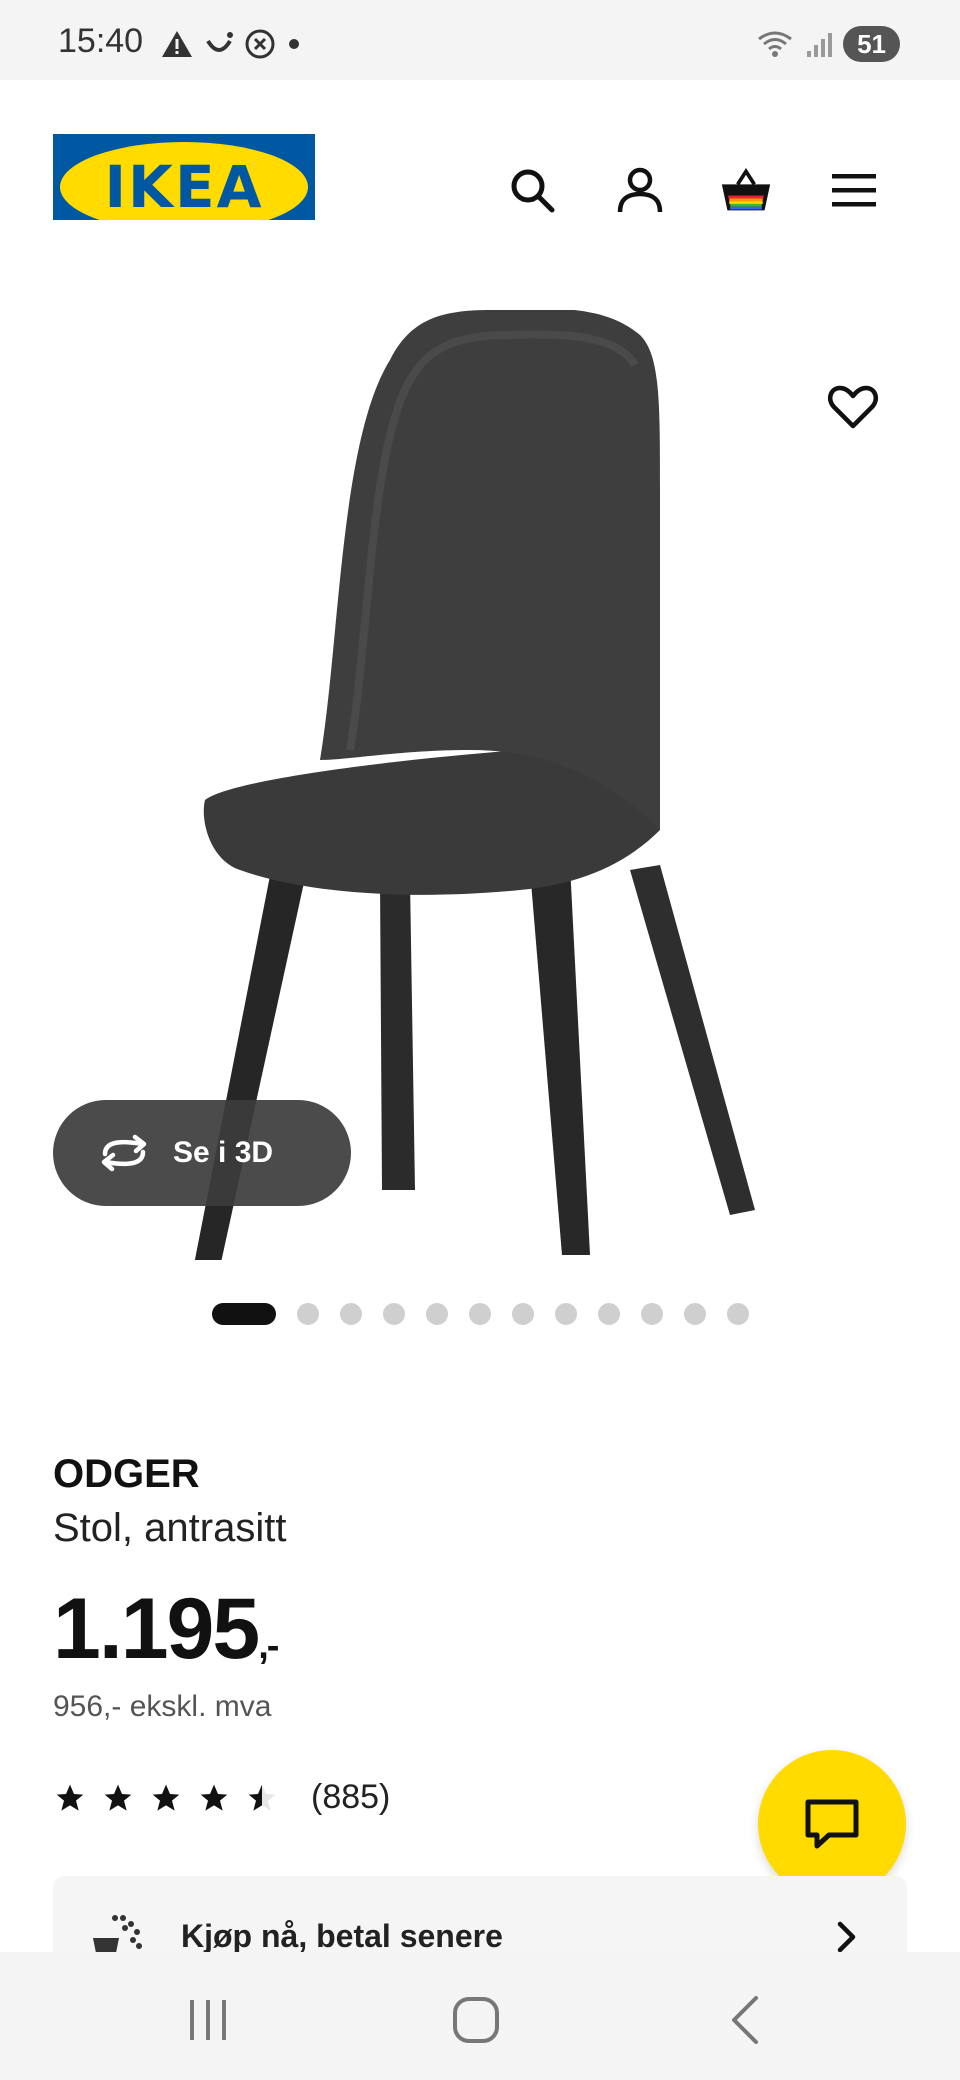 Image resolution: width=960 pixels, height=2080 pixels. What do you see at coordinates (820, 45) in the screenshot?
I see `signal-icon` at bounding box center [820, 45].